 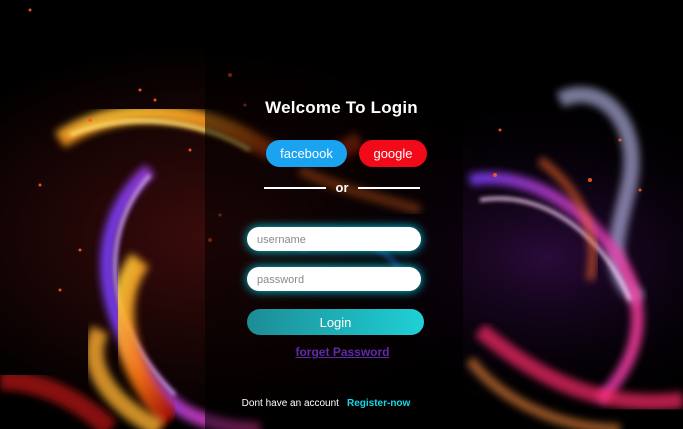 I want to click on footer: Dont have an account Register-now, so click(x=326, y=403).